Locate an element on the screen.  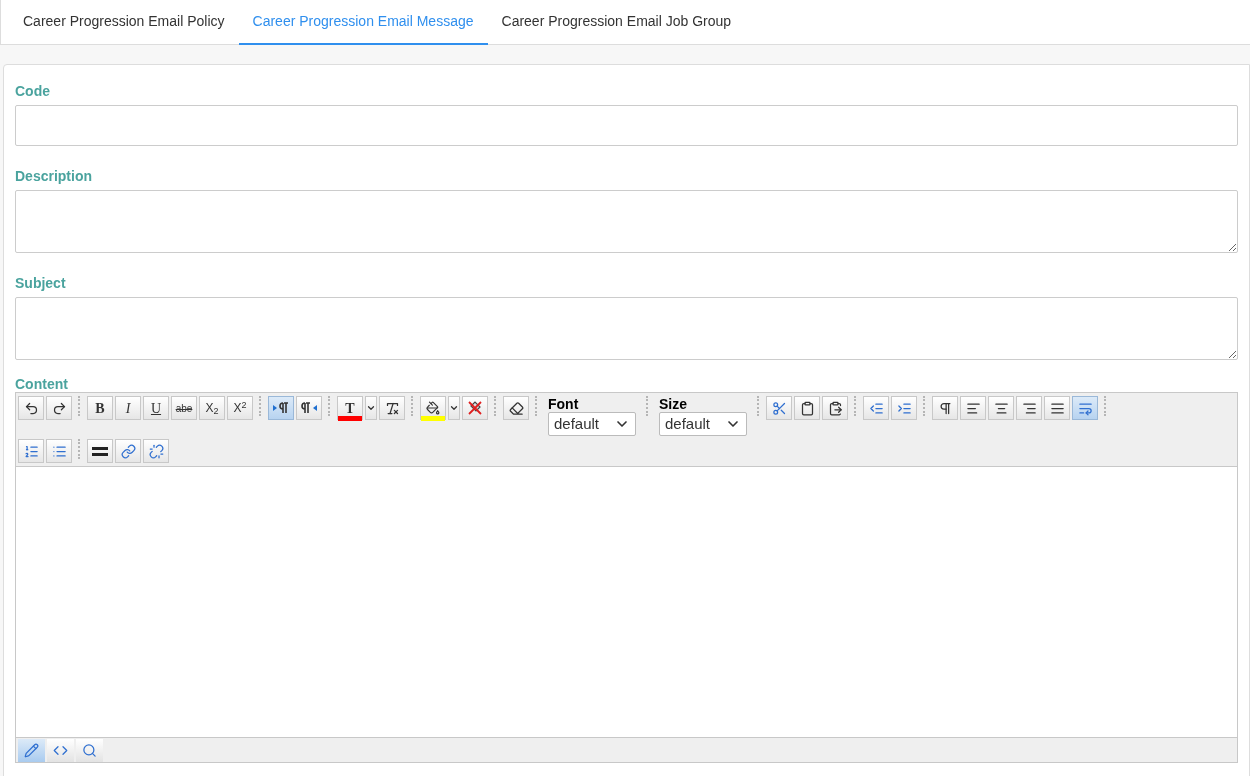
remove-format-button is located at coordinates (392, 408).